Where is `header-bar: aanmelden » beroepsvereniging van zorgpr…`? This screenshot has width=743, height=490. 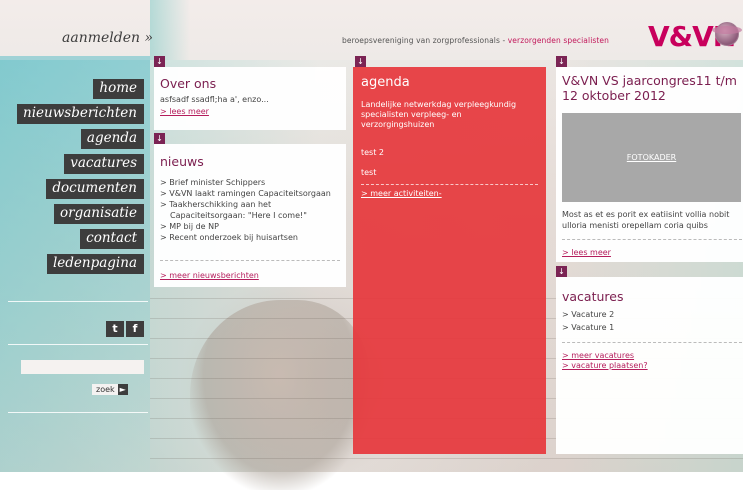
header-bar: aanmelden » beroepsvereniging van zorgpr… is located at coordinates (371, 30).